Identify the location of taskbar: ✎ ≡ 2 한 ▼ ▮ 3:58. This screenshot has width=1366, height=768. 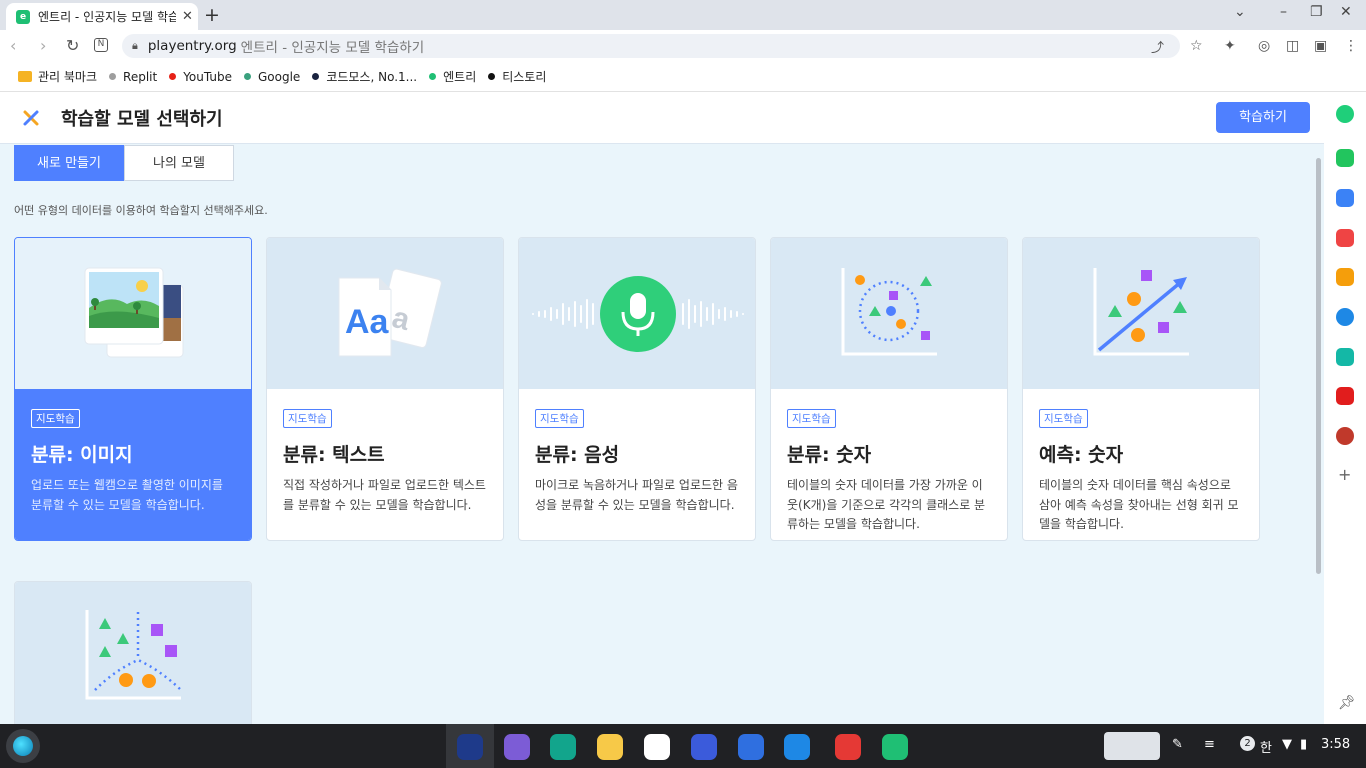
(683, 746).